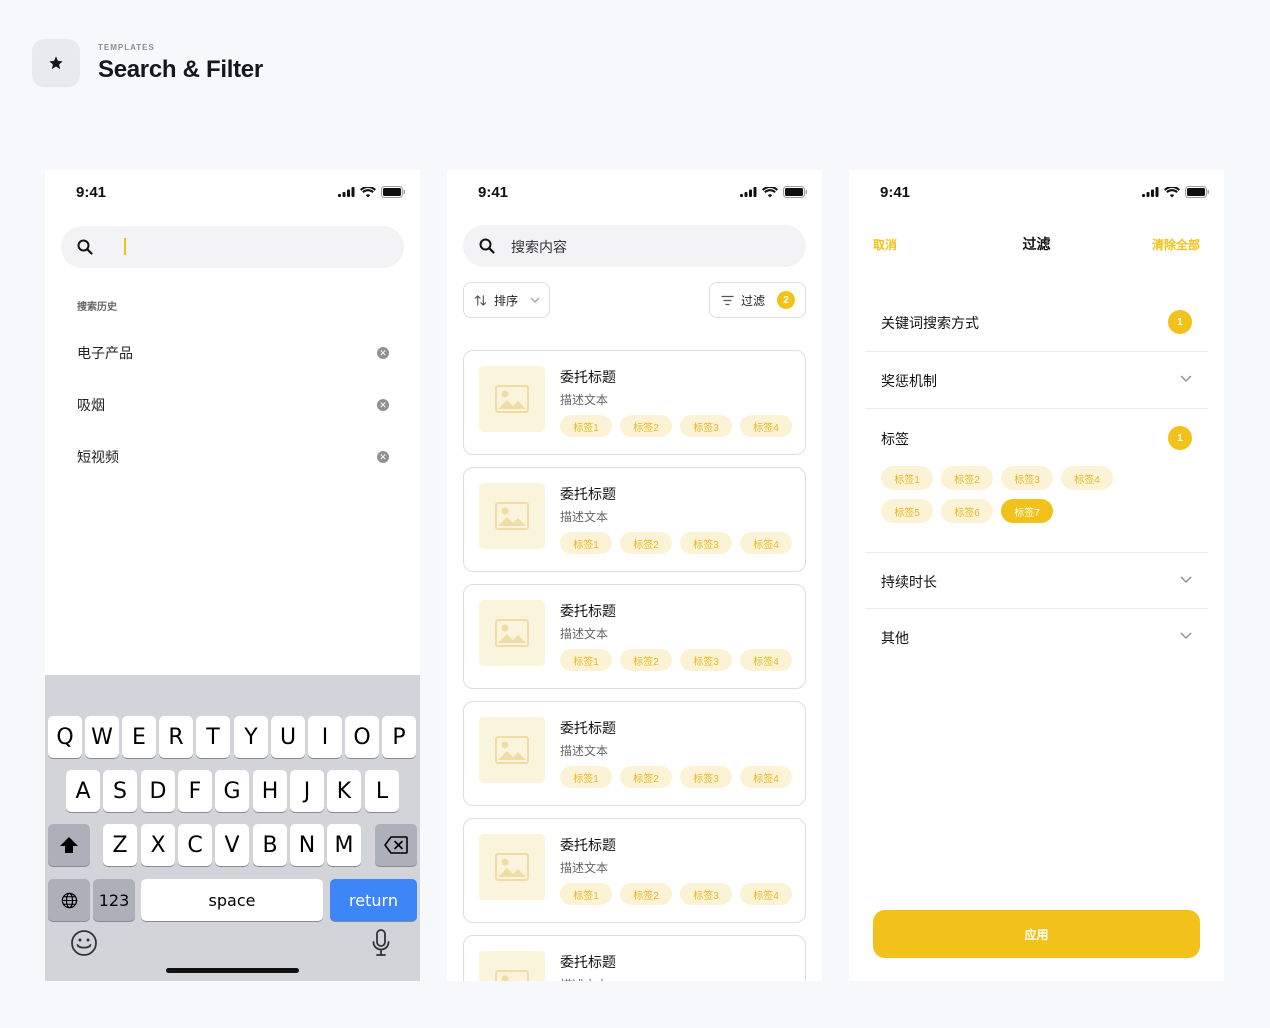 This screenshot has width=1270, height=1028. Describe the element at coordinates (1176, 244) in the screenshot. I see `clear-all-button: 清除全部` at that location.